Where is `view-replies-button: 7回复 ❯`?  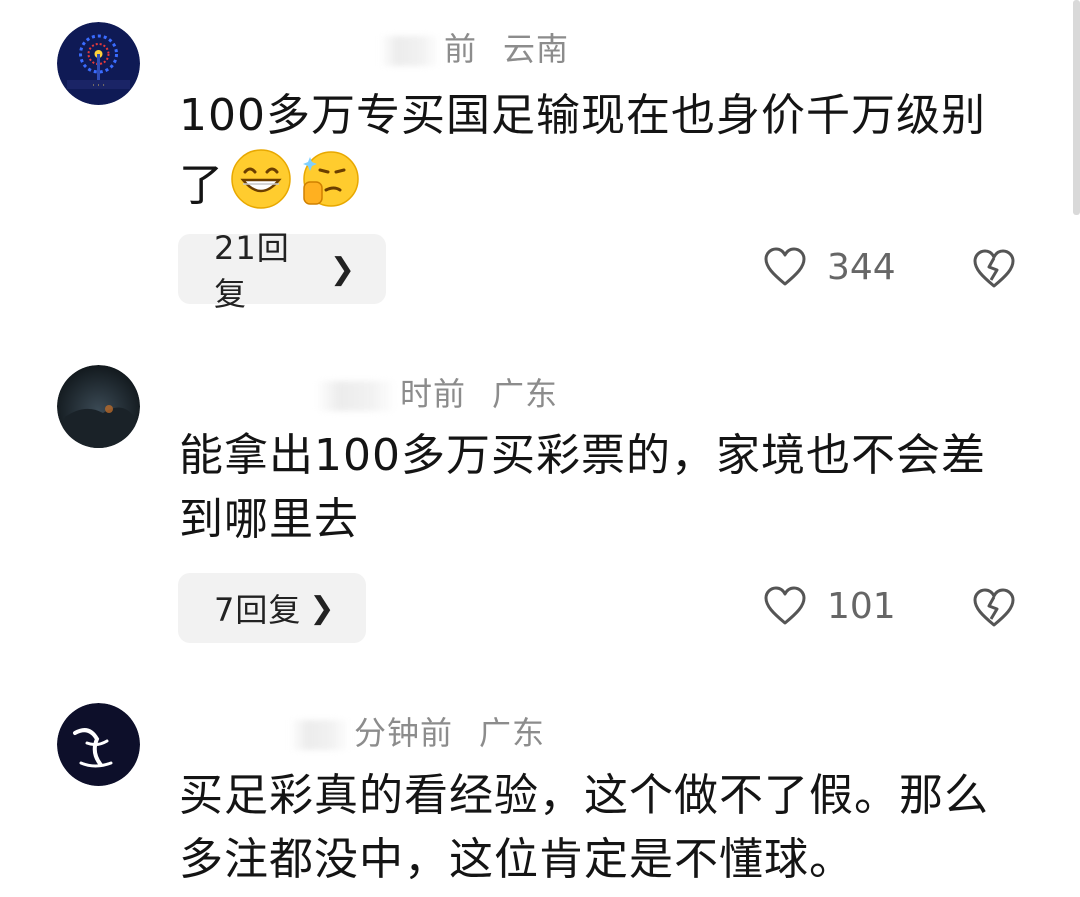 view-replies-button: 7回复 ❯ is located at coordinates (272, 608).